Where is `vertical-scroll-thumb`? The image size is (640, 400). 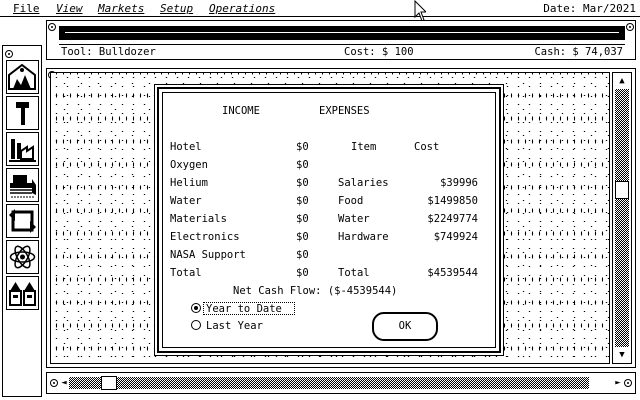
vertical-scroll-thumb is located at coordinates (622, 190).